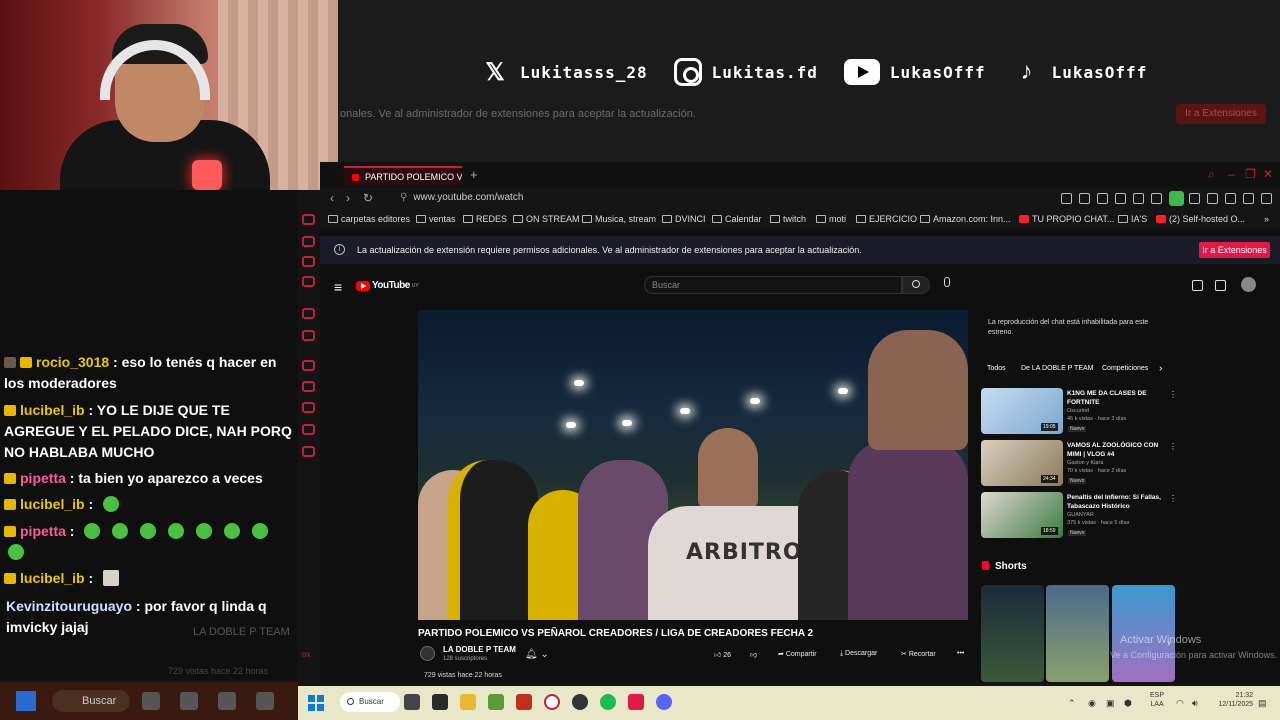  I want to click on sidebar-gamepad-icon, so click(308, 386).